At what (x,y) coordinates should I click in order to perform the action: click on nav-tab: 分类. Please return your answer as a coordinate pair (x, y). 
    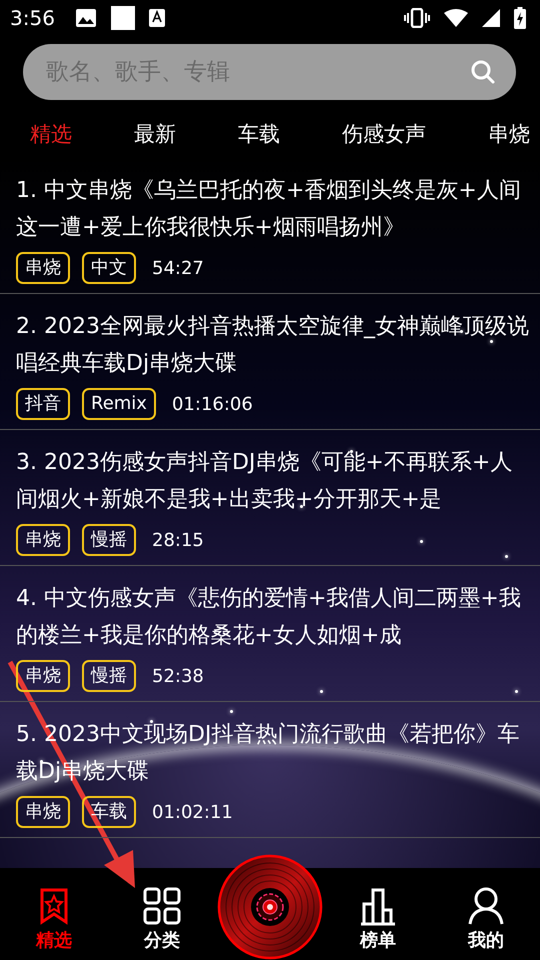
    Looking at the image, I should click on (162, 919).